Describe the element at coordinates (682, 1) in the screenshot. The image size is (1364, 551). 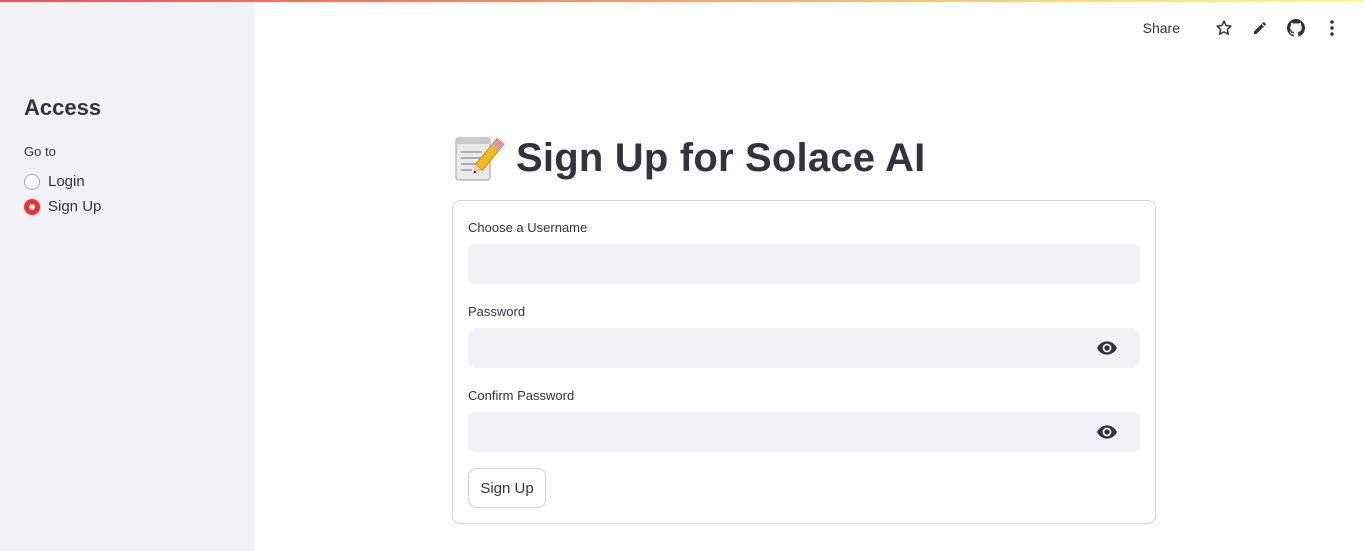
I see `top-decoration-bar` at that location.